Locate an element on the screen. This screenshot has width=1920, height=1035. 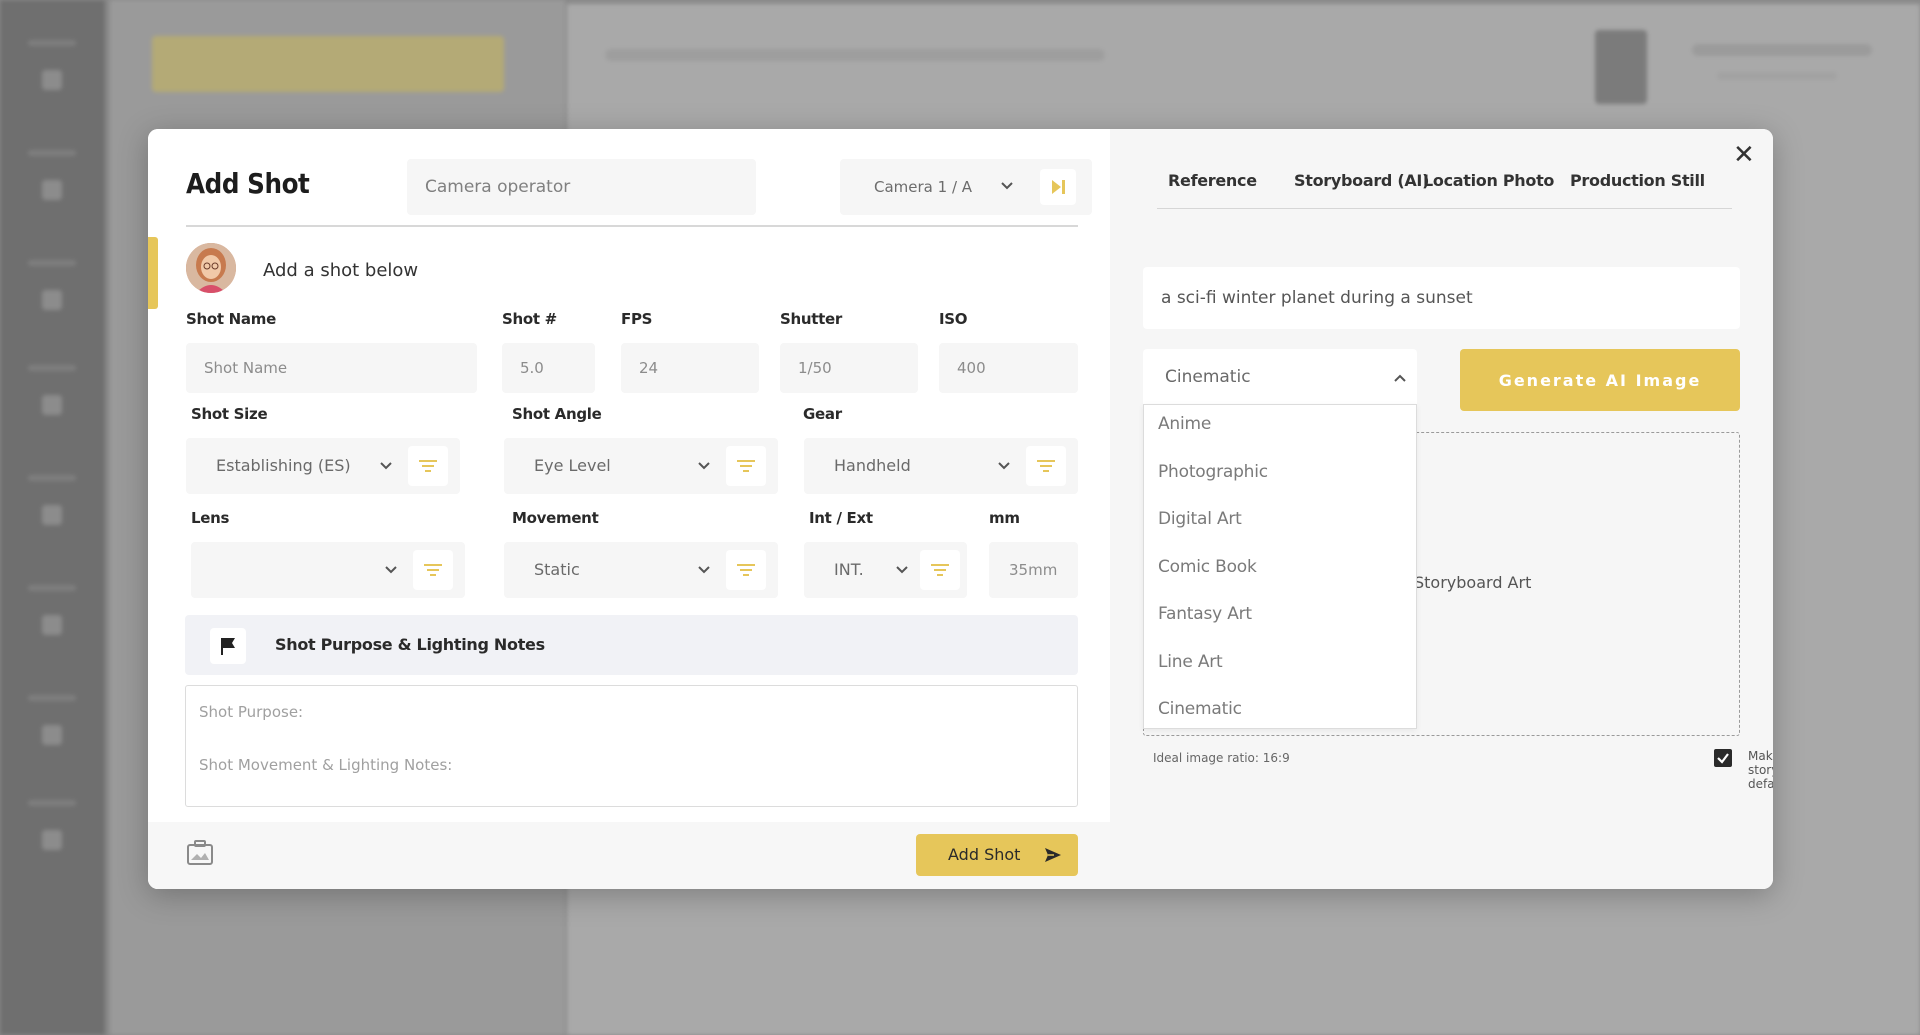
style-select-value: Cinematic is located at coordinates (1208, 377).